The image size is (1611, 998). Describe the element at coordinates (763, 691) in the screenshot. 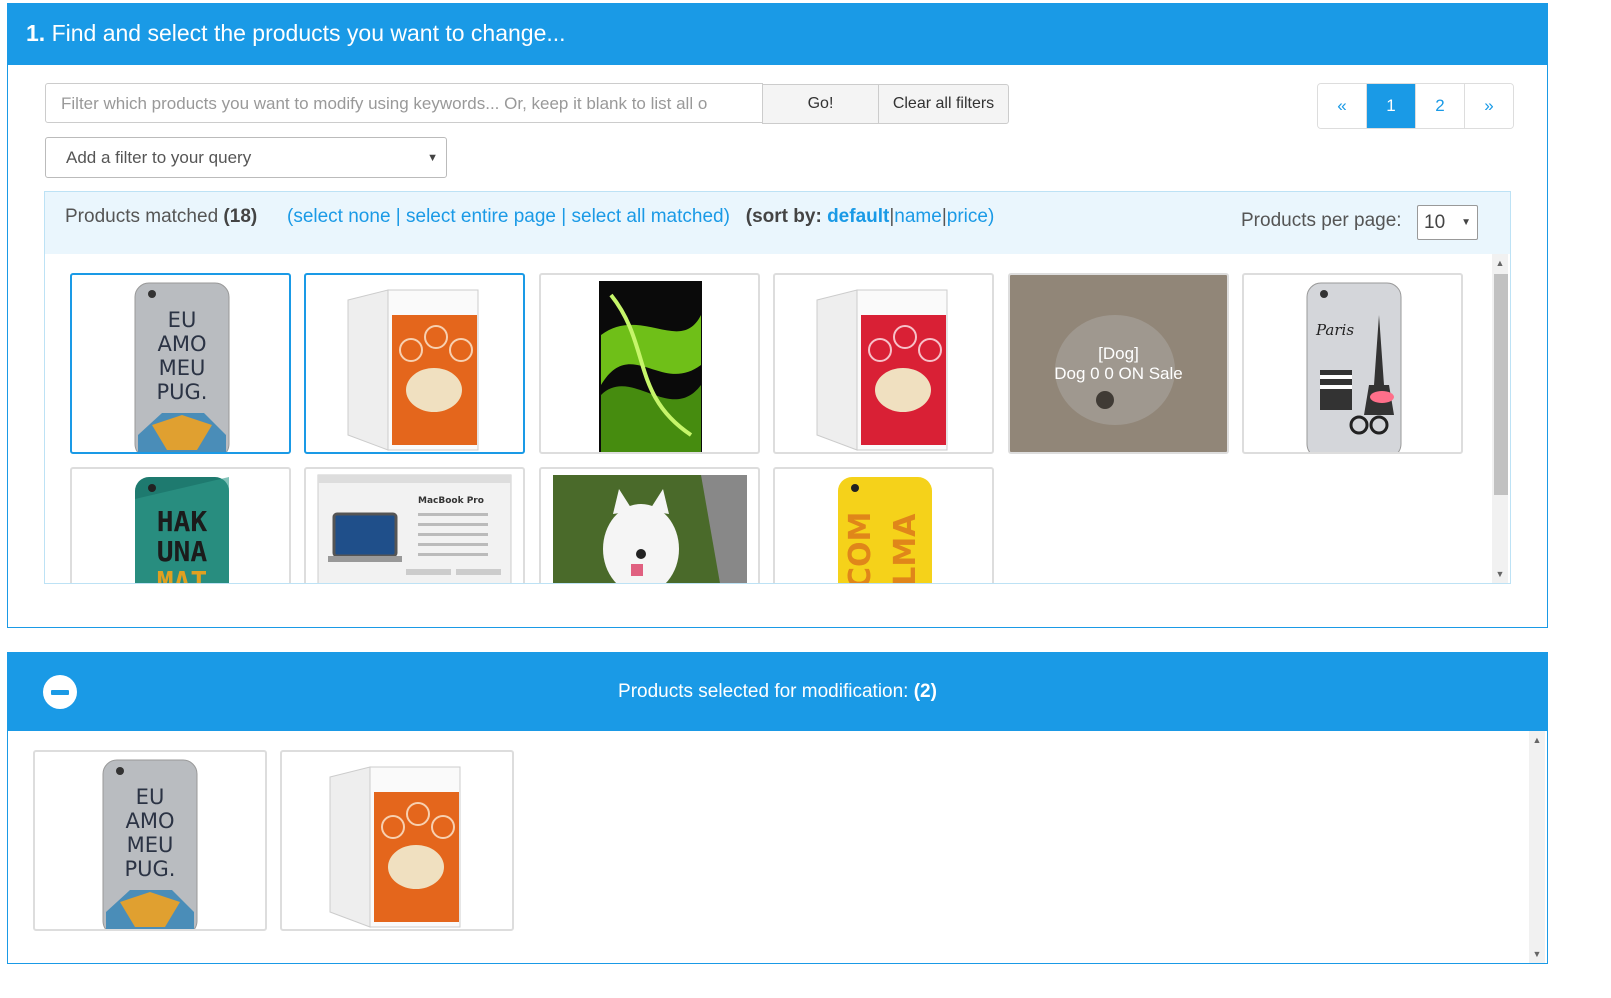

I see `selected-label: Products selected for modification:` at that location.